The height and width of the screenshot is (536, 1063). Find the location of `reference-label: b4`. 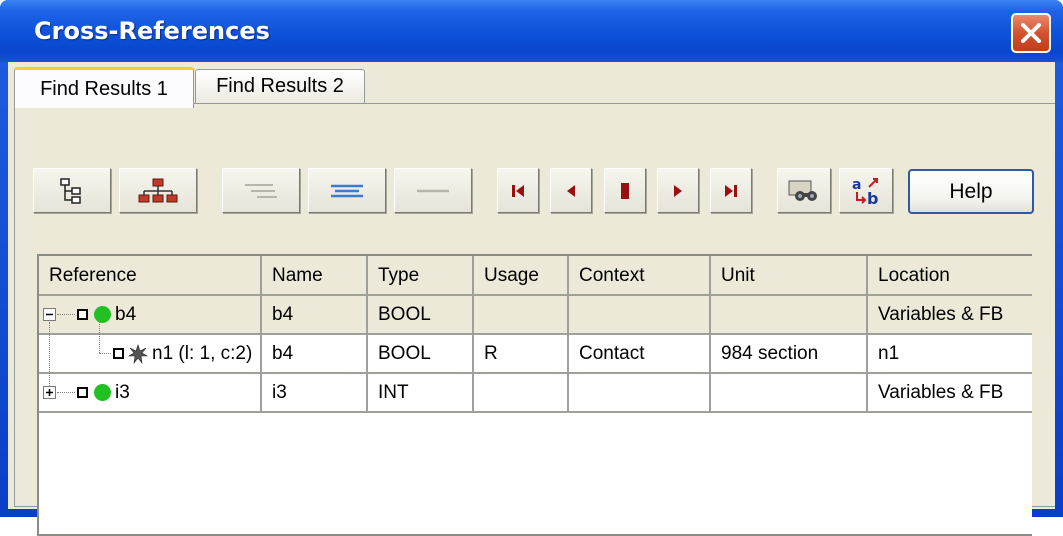

reference-label: b4 is located at coordinates (126, 314).